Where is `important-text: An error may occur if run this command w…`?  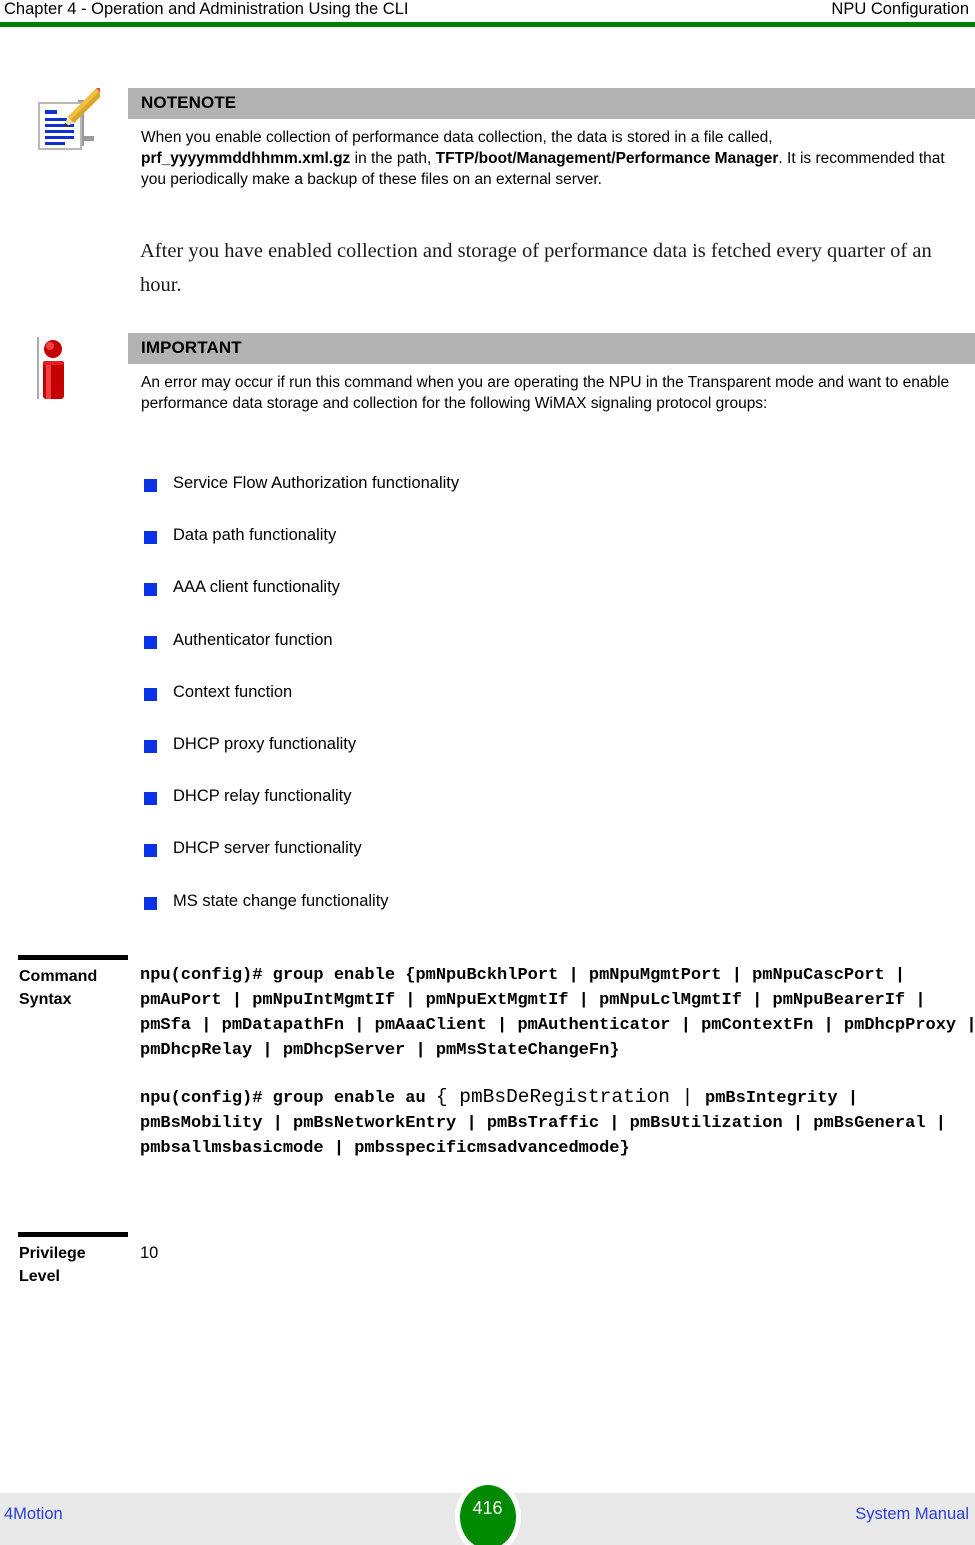
important-text: An error may occur if run this command w… is located at coordinates (545, 393).